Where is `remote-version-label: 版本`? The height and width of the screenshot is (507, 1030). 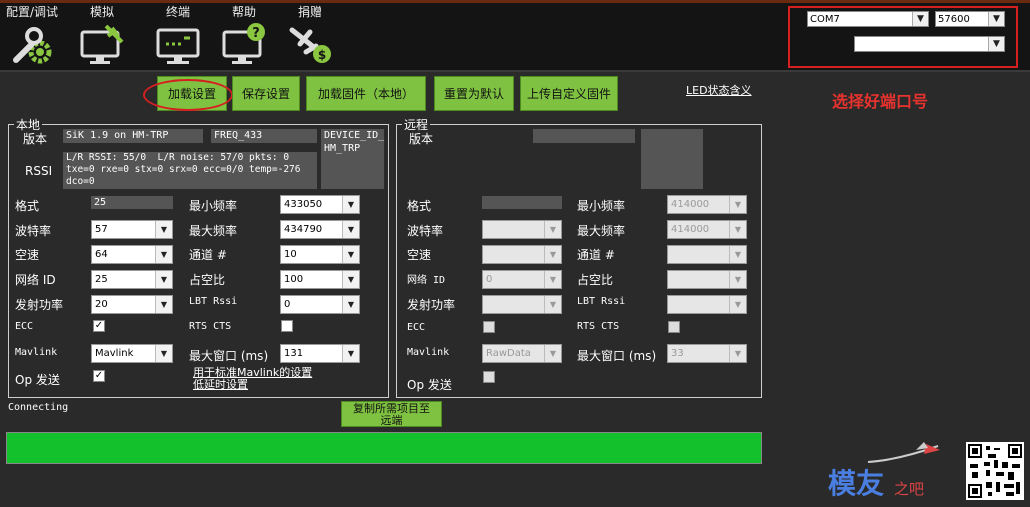 remote-version-label: 版本 is located at coordinates (421, 139).